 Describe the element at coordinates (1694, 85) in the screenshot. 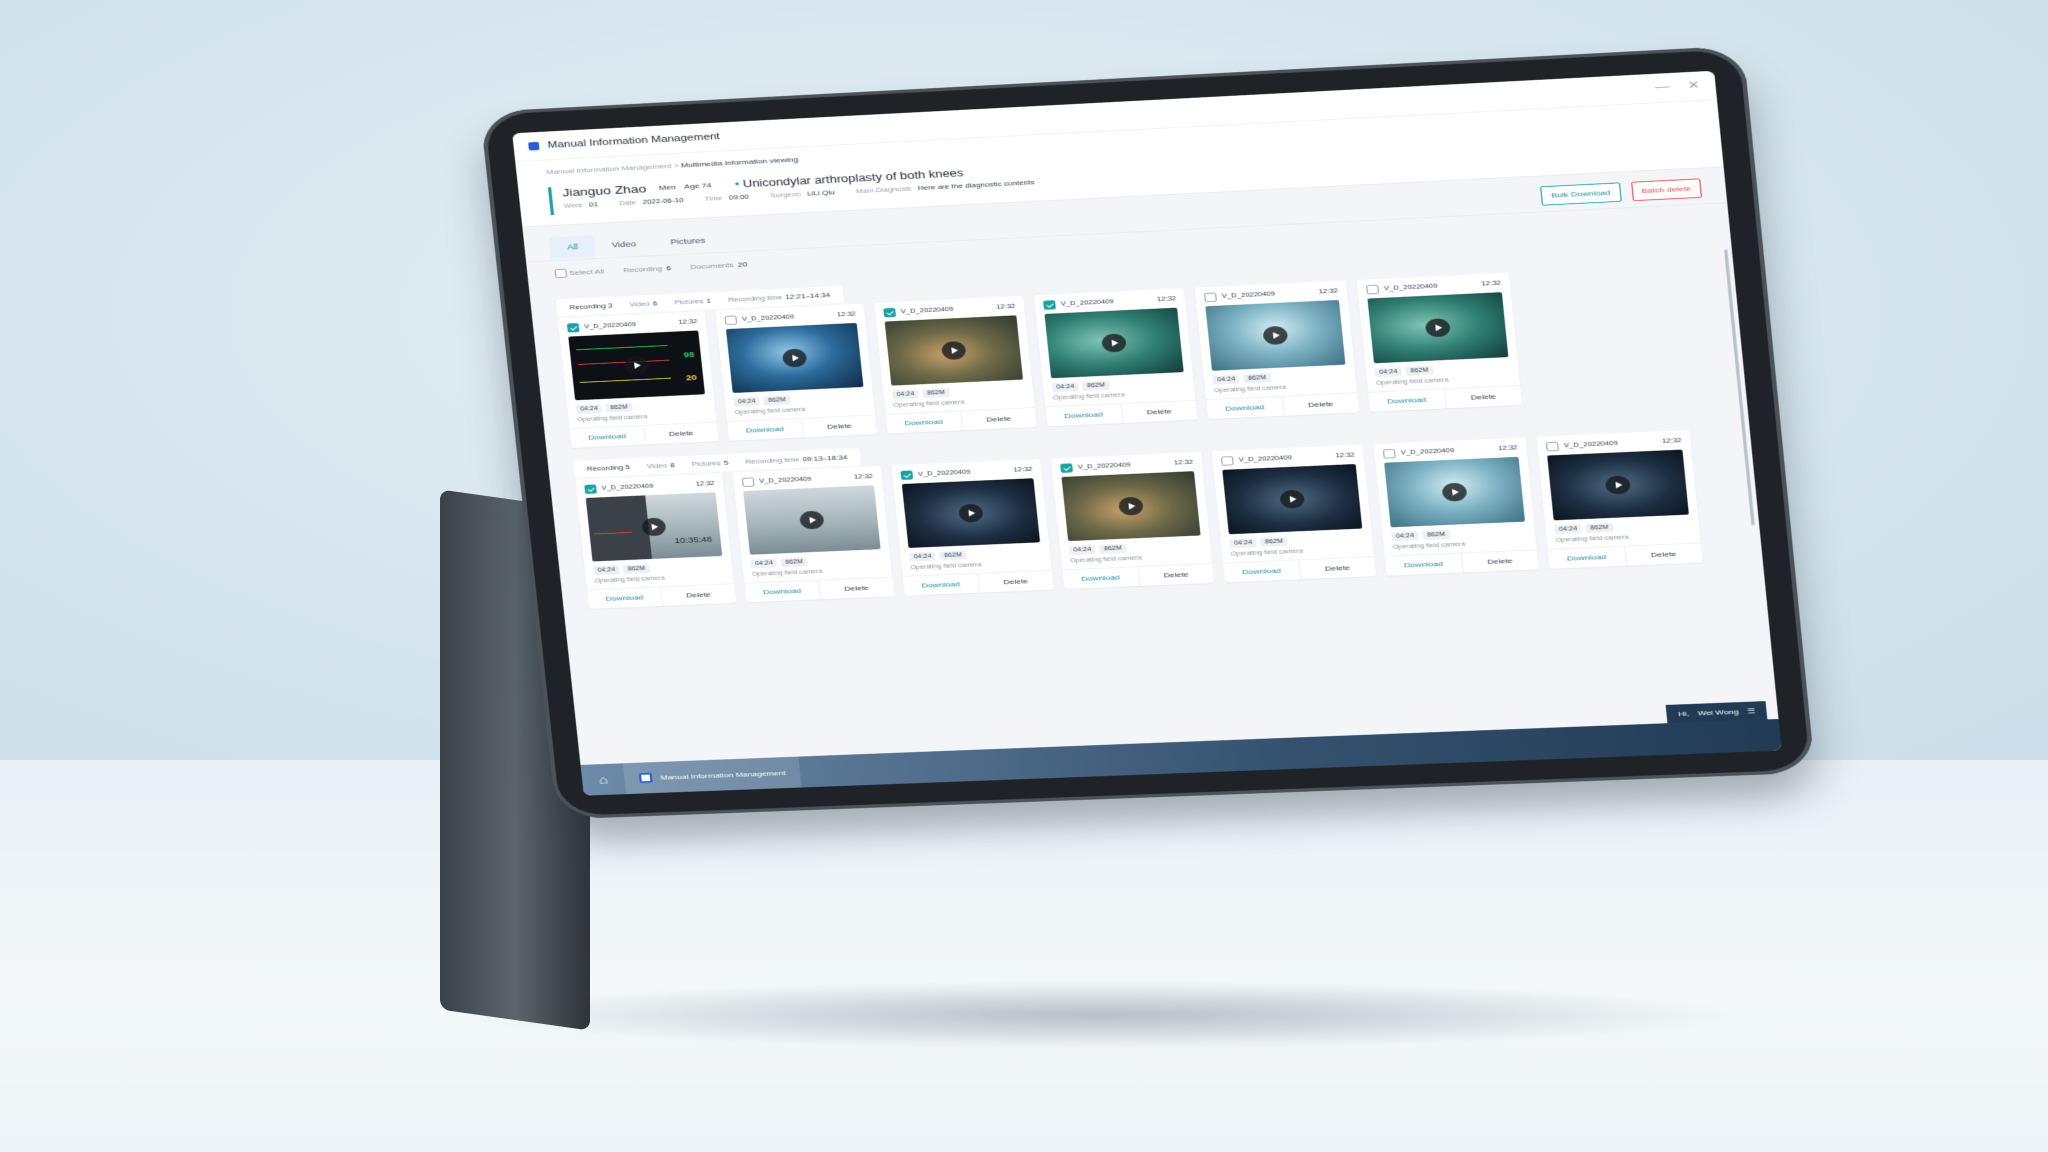

I see `close-icon: ✕` at that location.